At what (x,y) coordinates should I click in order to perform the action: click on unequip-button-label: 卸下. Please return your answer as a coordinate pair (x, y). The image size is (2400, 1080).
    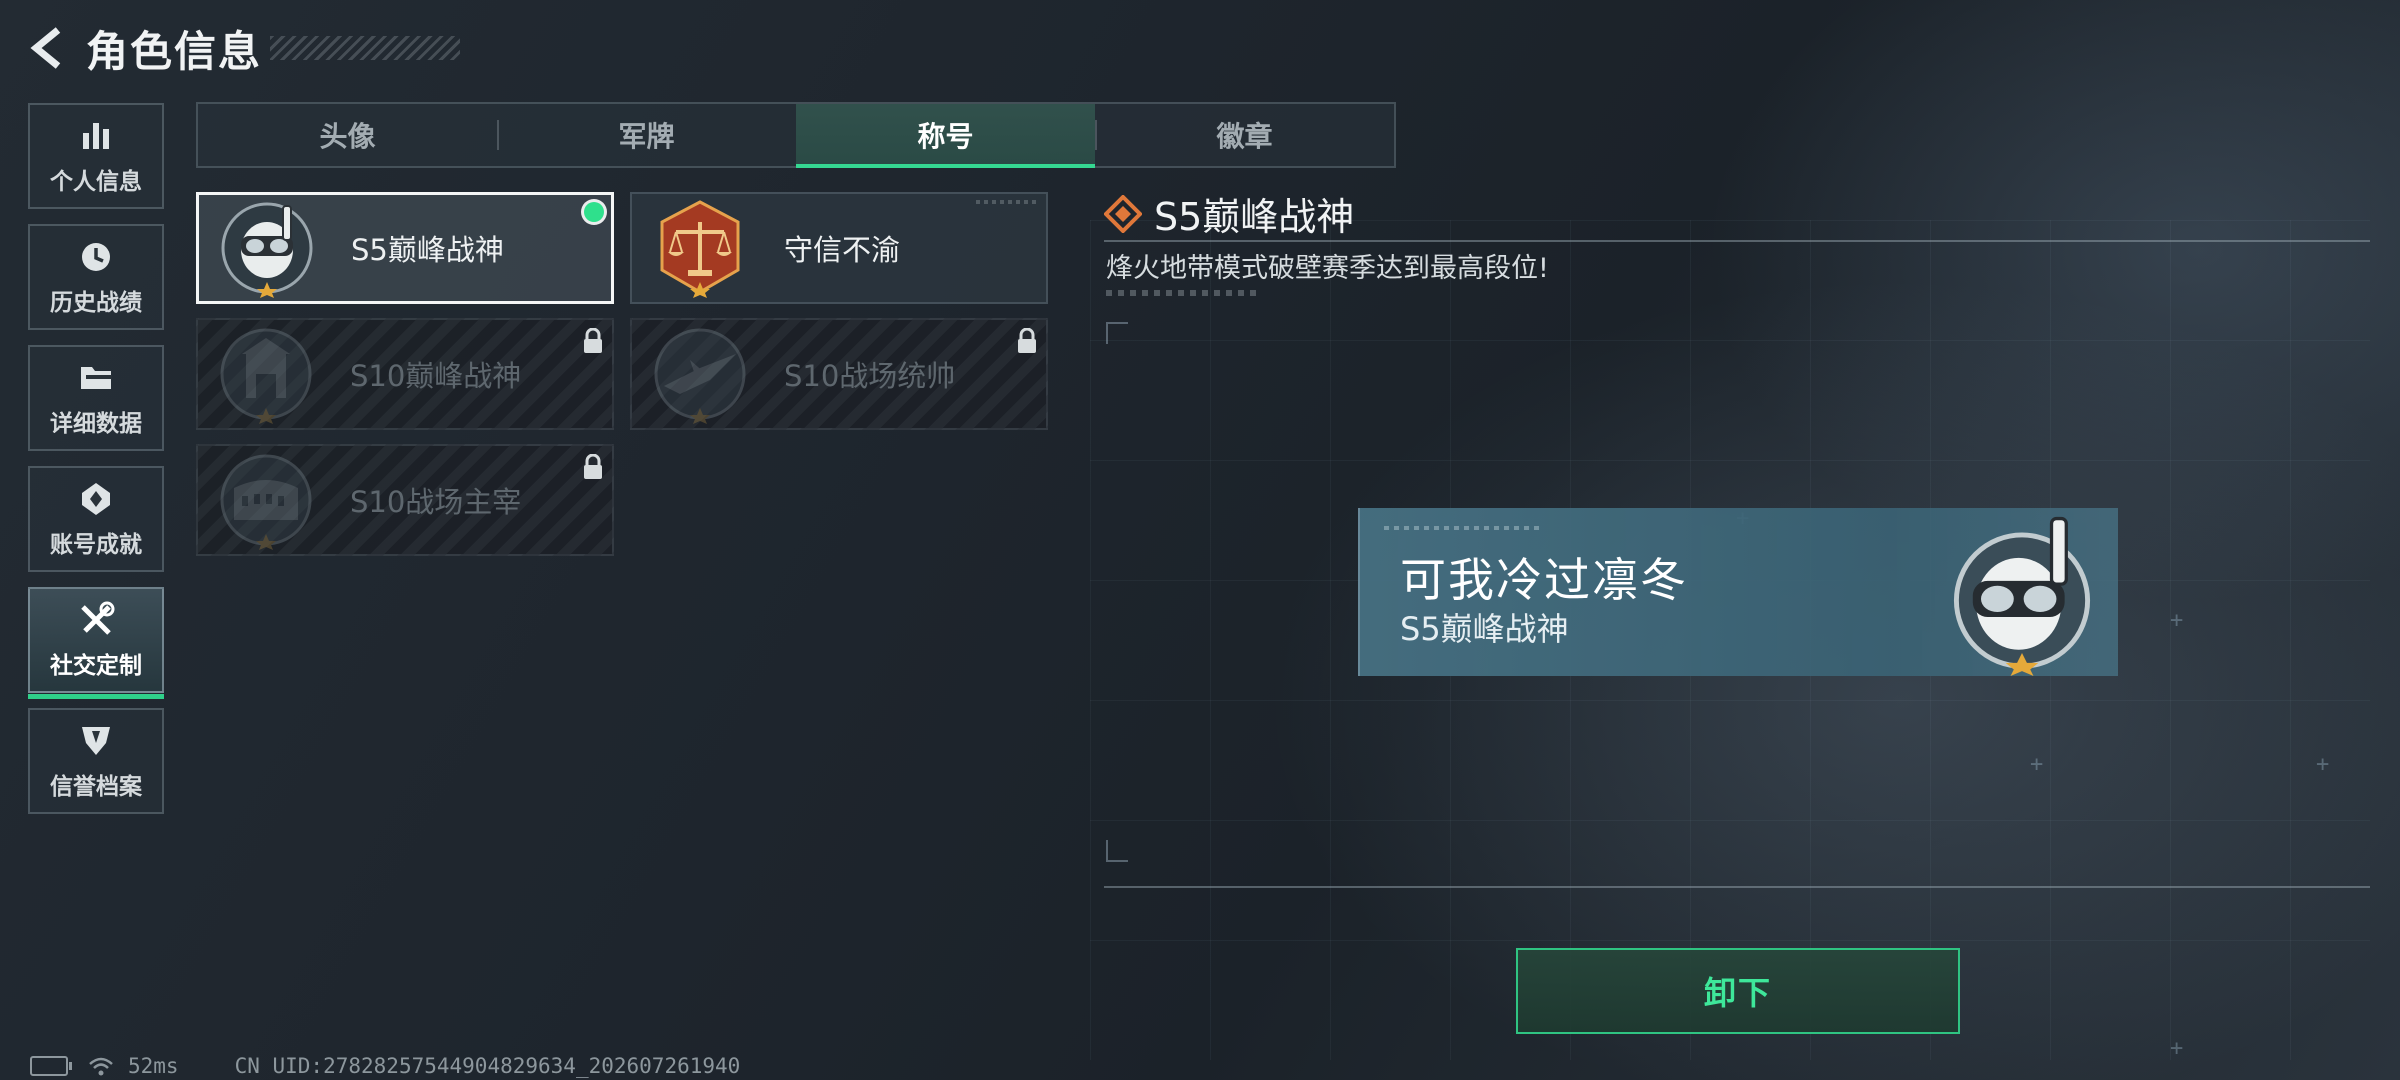
    Looking at the image, I should click on (1737, 993).